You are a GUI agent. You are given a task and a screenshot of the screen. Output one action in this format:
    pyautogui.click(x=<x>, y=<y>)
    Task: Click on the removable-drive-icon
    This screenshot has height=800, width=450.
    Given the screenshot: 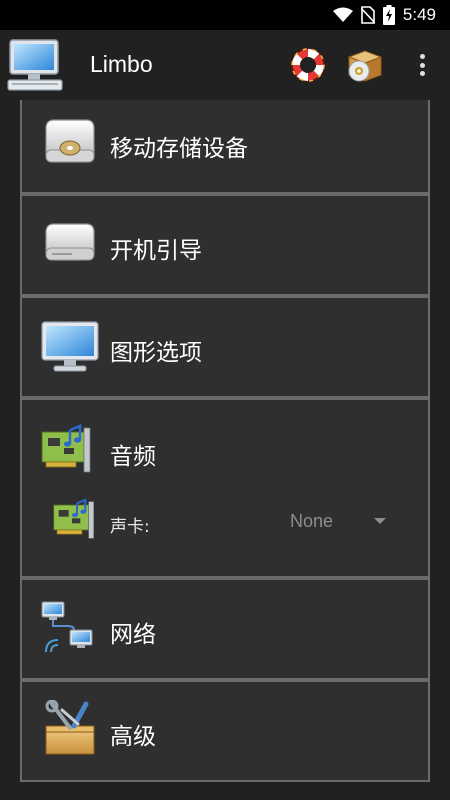 What is the action you would take?
    pyautogui.click(x=70, y=141)
    